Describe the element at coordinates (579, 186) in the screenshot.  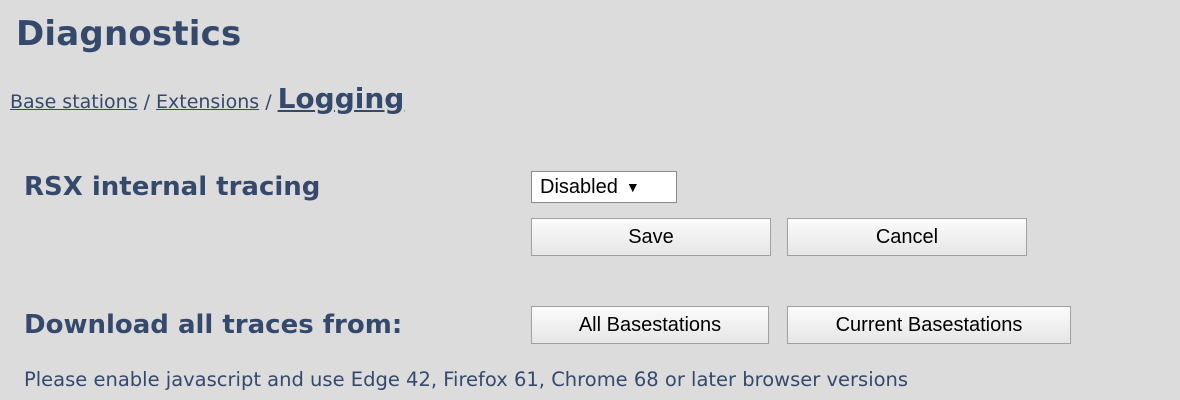
I see `tracing-select-value: Disabled` at that location.